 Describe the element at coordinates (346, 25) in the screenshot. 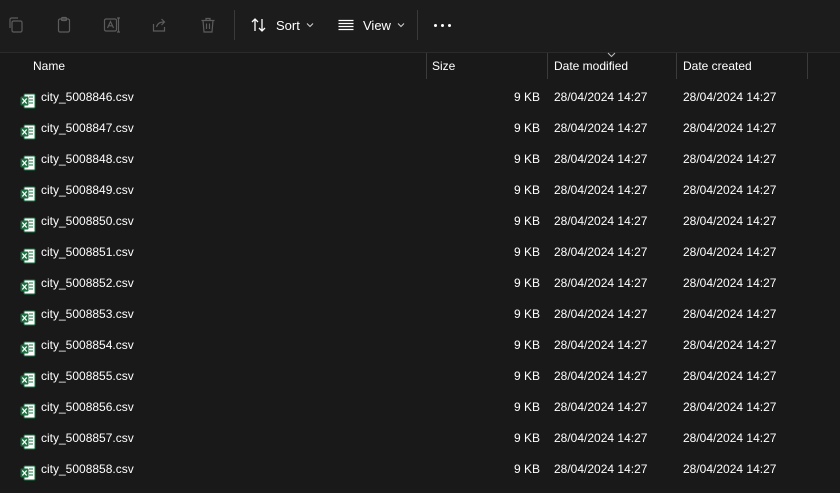

I see `view-list-icon` at that location.